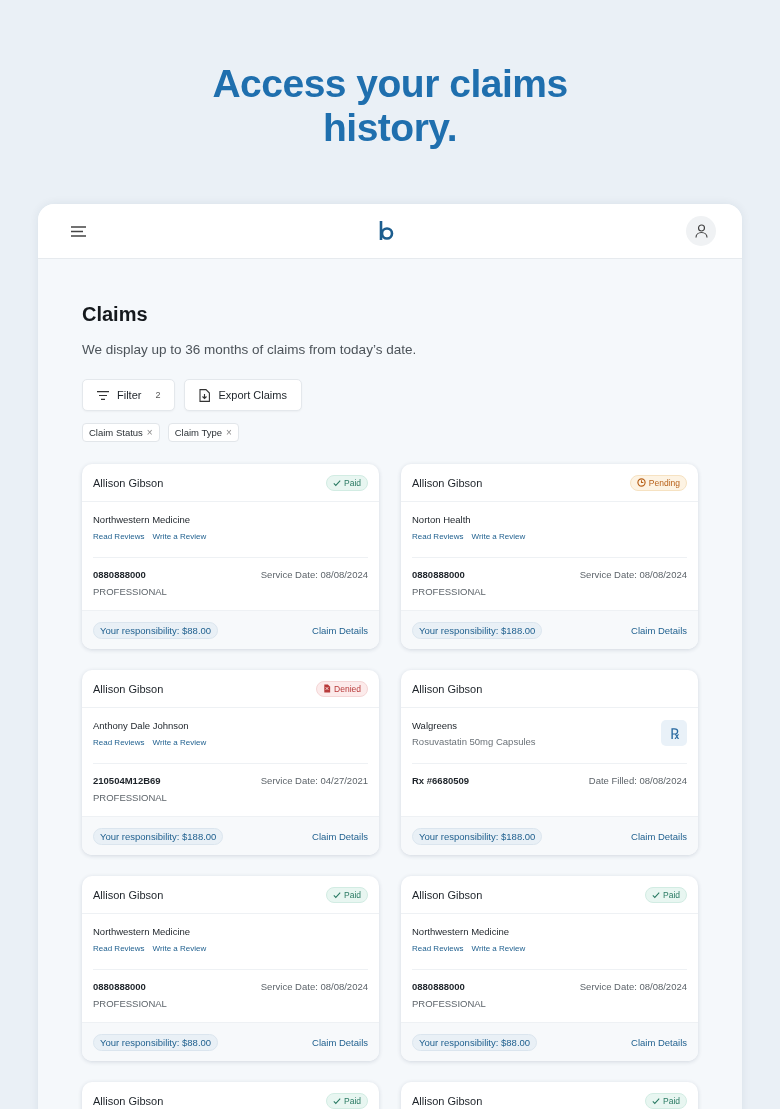 Image resolution: width=780 pixels, height=1109 pixels. What do you see at coordinates (658, 482) in the screenshot?
I see `status-badge: Pending` at bounding box center [658, 482].